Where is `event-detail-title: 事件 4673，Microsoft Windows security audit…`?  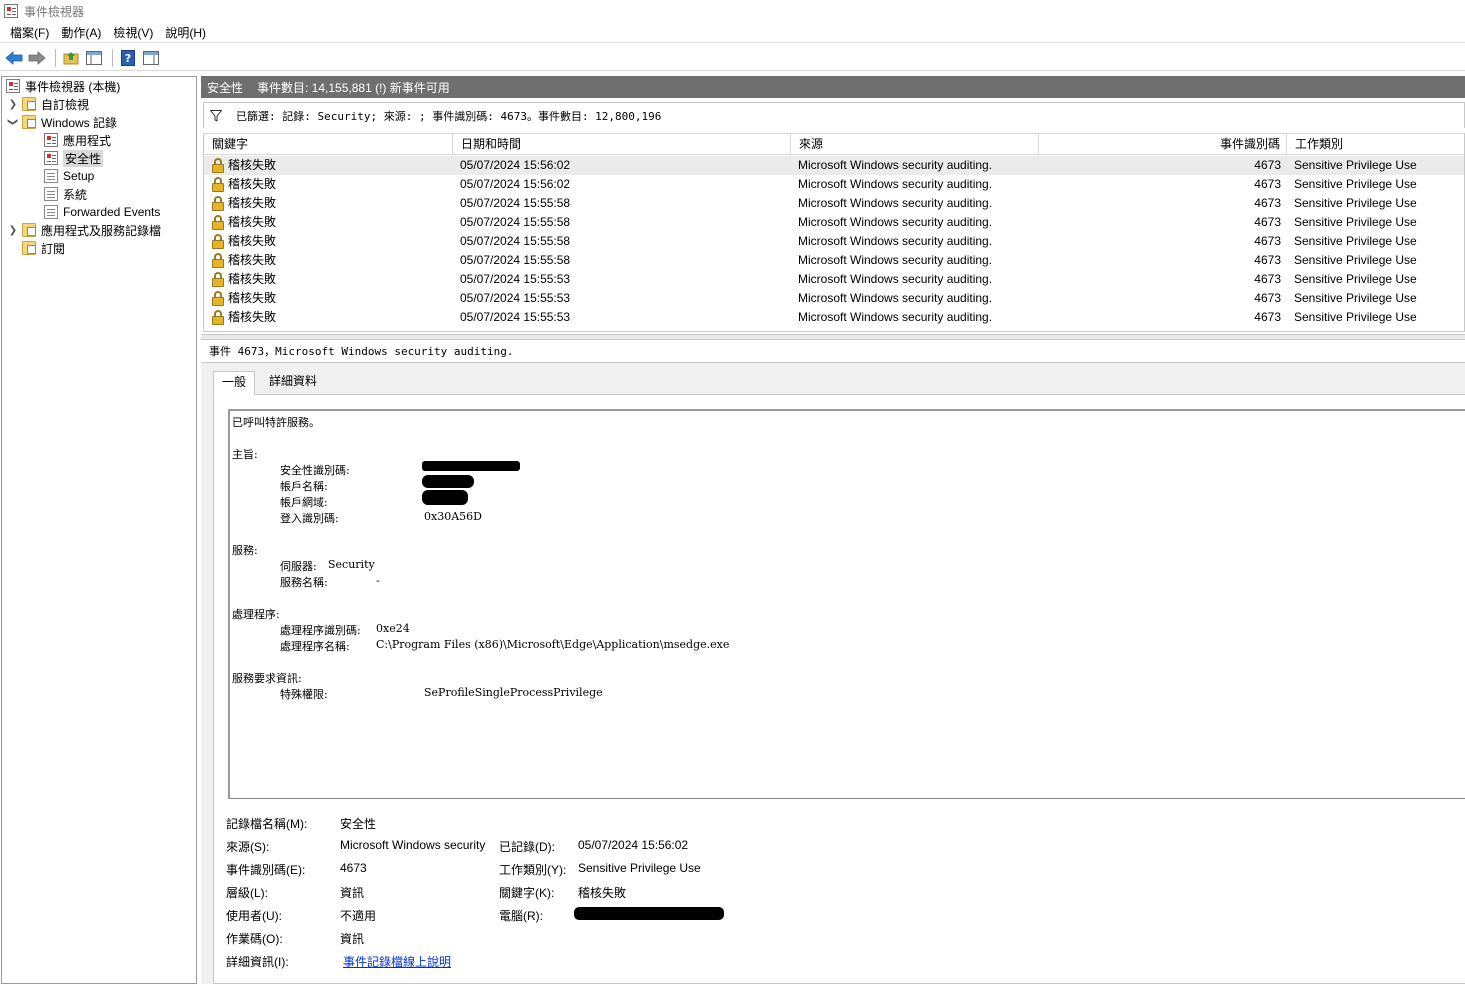
event-detail-title: 事件 4673，Microsoft Windows security audit… is located at coordinates (833, 352).